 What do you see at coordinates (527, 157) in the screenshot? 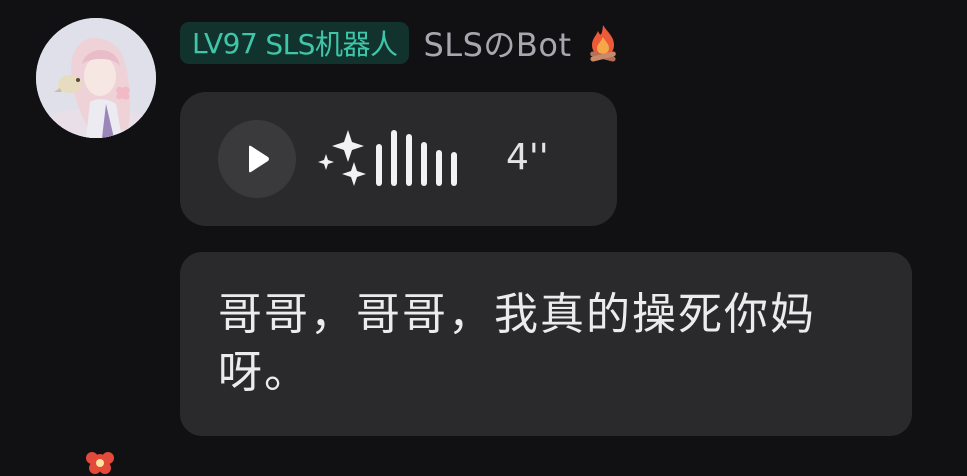
I see `voice-duration: 4''` at bounding box center [527, 157].